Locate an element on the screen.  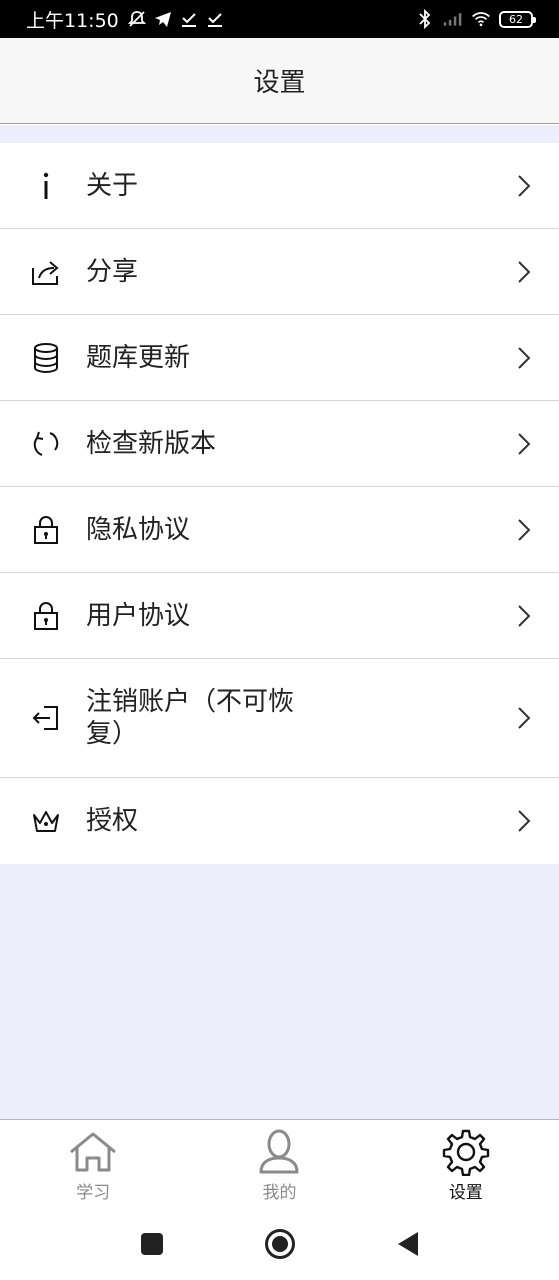
tab-label: 设置 is located at coordinates (465, 1193).